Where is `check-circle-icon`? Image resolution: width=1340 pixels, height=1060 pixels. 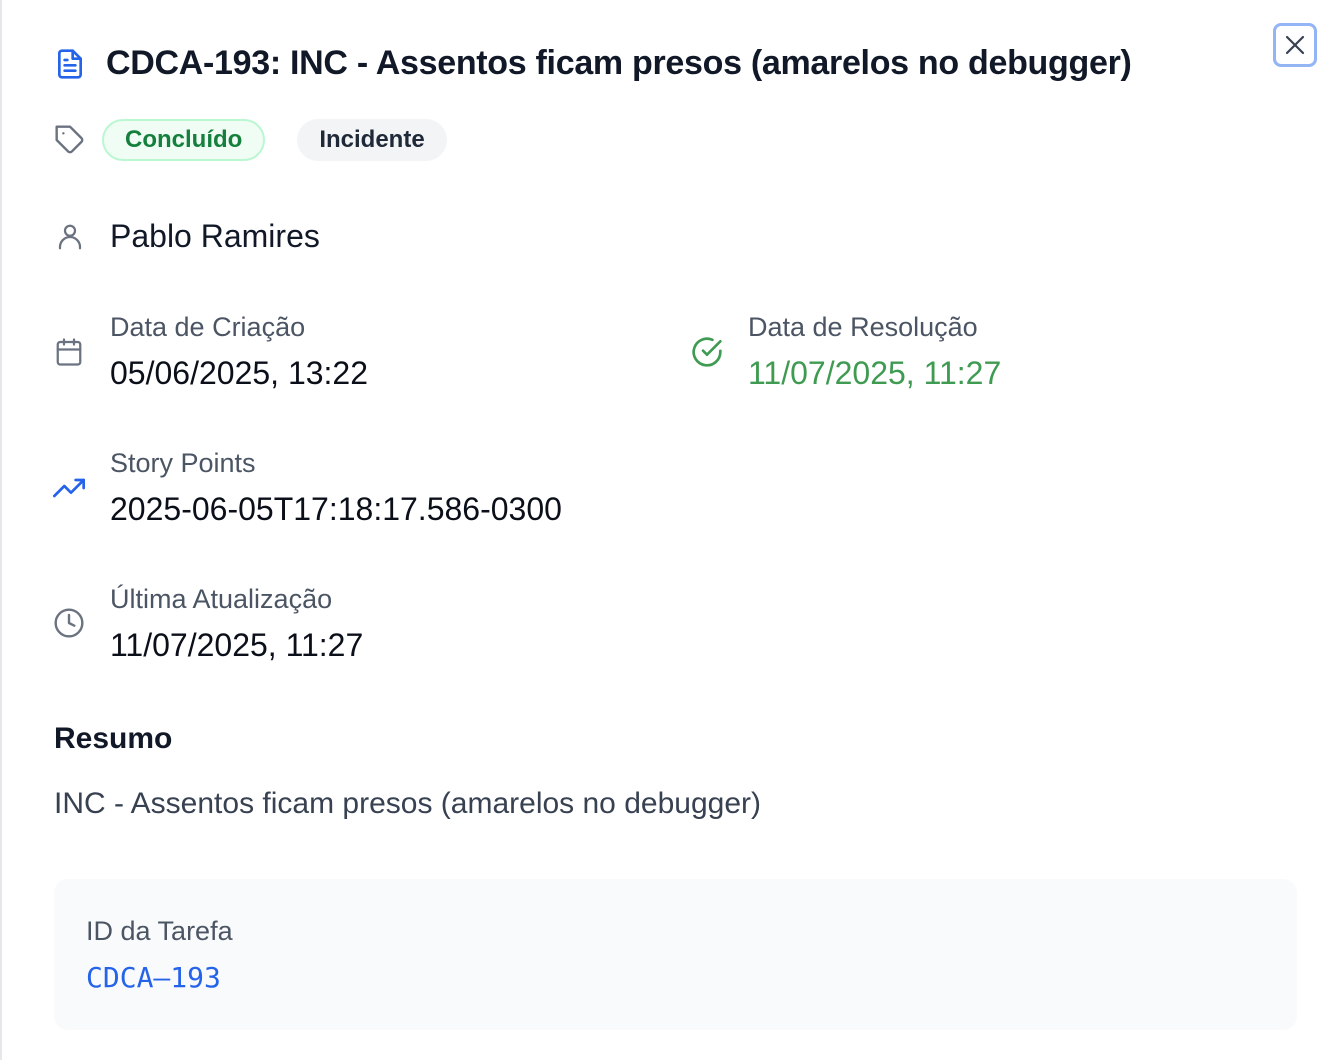
check-circle-icon is located at coordinates (707, 352).